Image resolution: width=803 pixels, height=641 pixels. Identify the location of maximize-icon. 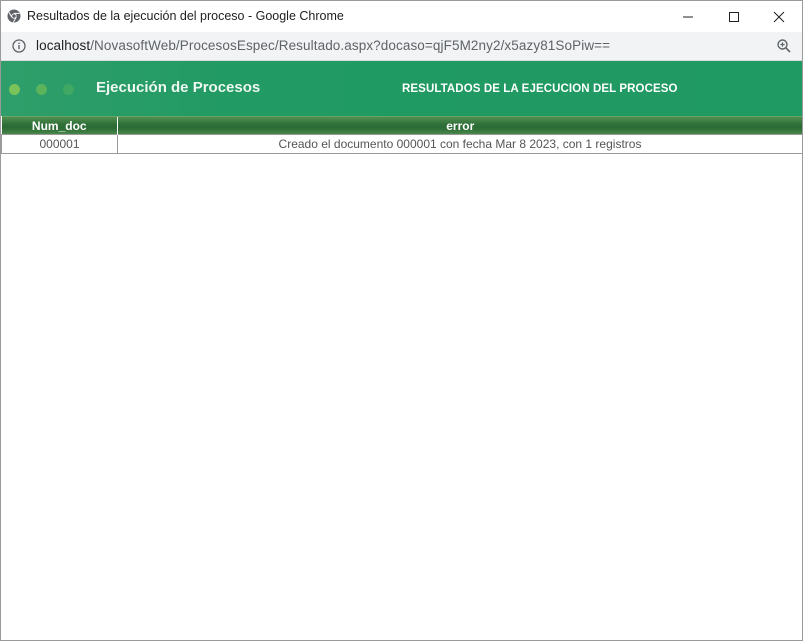
(734, 16).